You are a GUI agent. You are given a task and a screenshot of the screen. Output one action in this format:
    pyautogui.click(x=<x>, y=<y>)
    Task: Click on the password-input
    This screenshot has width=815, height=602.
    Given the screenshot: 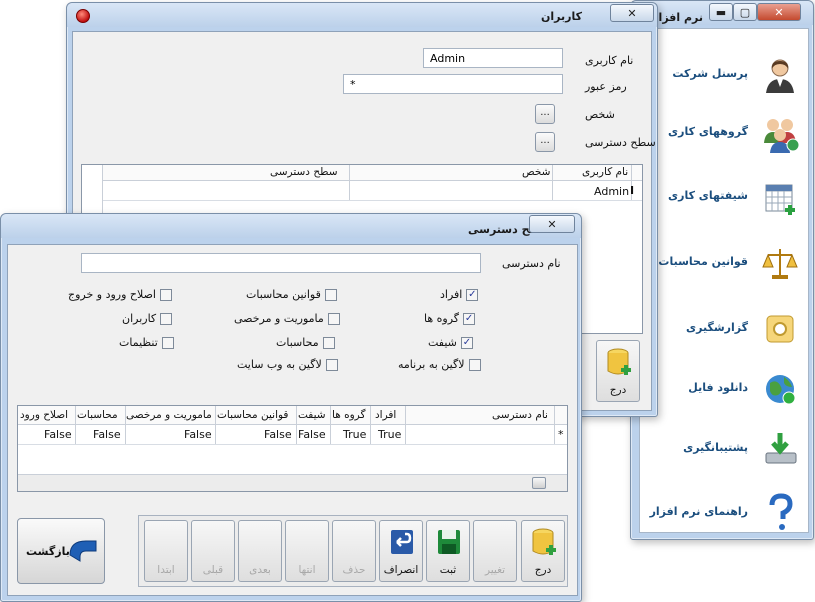 What is the action you would take?
    pyautogui.click(x=453, y=84)
    